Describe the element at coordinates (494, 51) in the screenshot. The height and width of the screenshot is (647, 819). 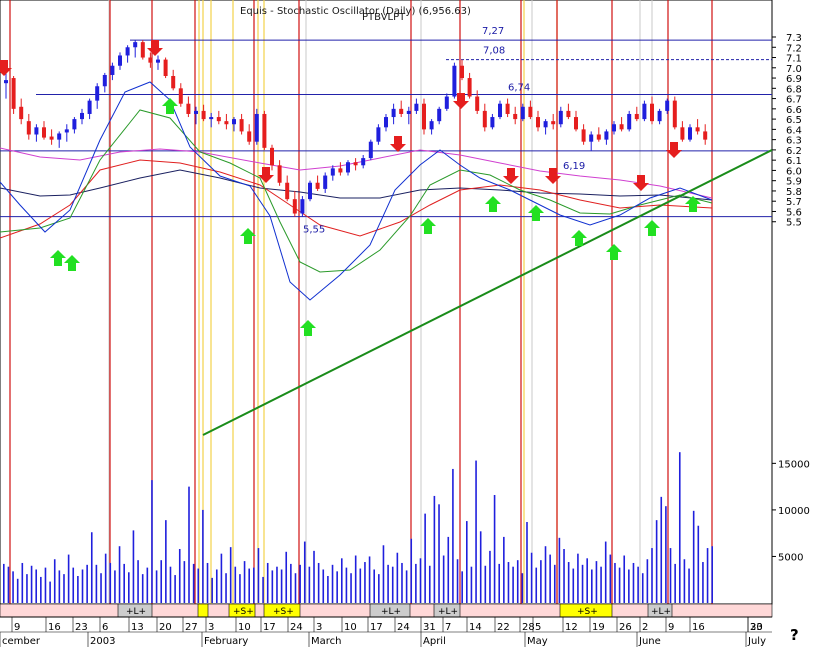
I see `level-label: 7,08` at that location.